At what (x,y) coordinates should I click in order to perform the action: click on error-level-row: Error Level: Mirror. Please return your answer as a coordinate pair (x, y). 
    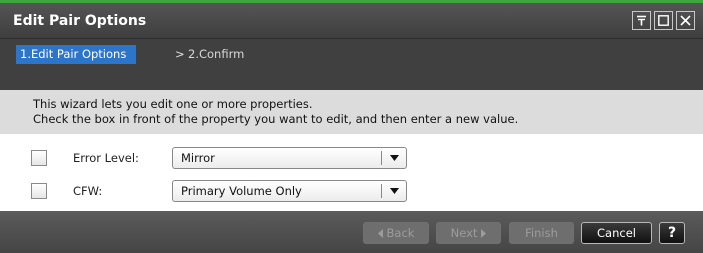
    Looking at the image, I should click on (219, 158).